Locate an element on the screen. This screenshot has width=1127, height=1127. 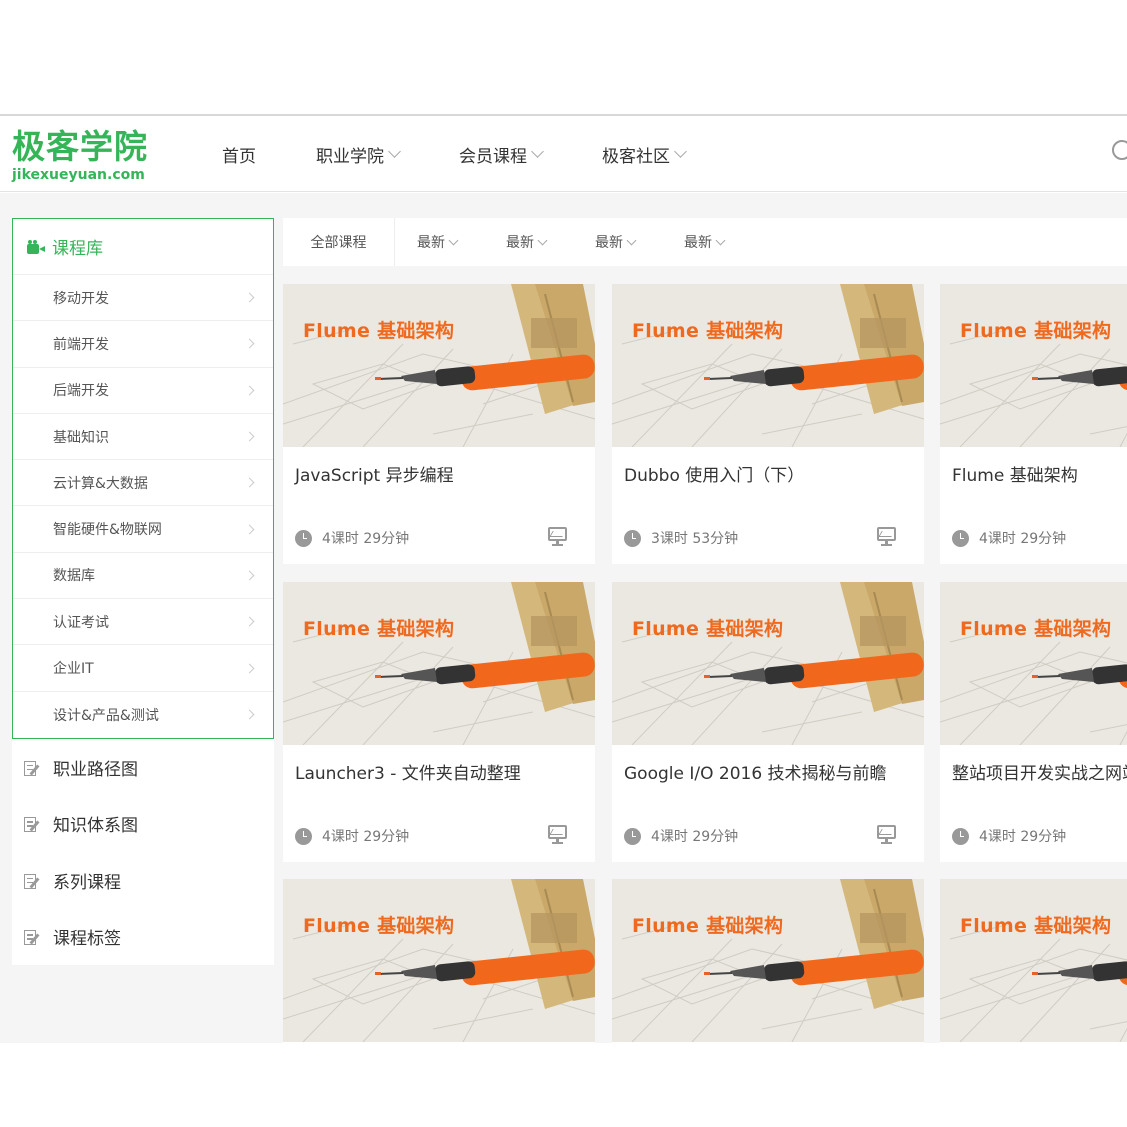
category-label: 后端开发 is located at coordinates (81, 391).